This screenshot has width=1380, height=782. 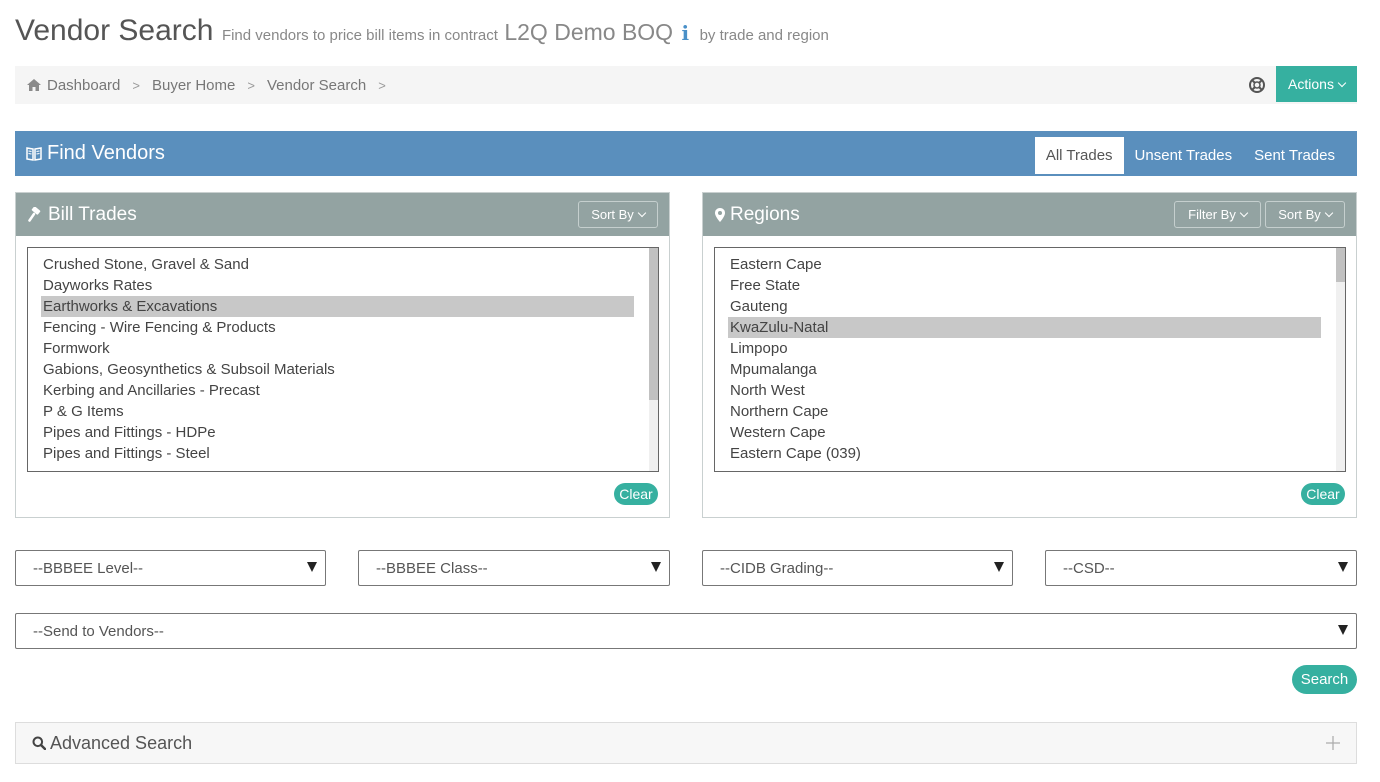 I want to click on list-item: Kerbing and Ancillaries - Precast, so click(x=331, y=390).